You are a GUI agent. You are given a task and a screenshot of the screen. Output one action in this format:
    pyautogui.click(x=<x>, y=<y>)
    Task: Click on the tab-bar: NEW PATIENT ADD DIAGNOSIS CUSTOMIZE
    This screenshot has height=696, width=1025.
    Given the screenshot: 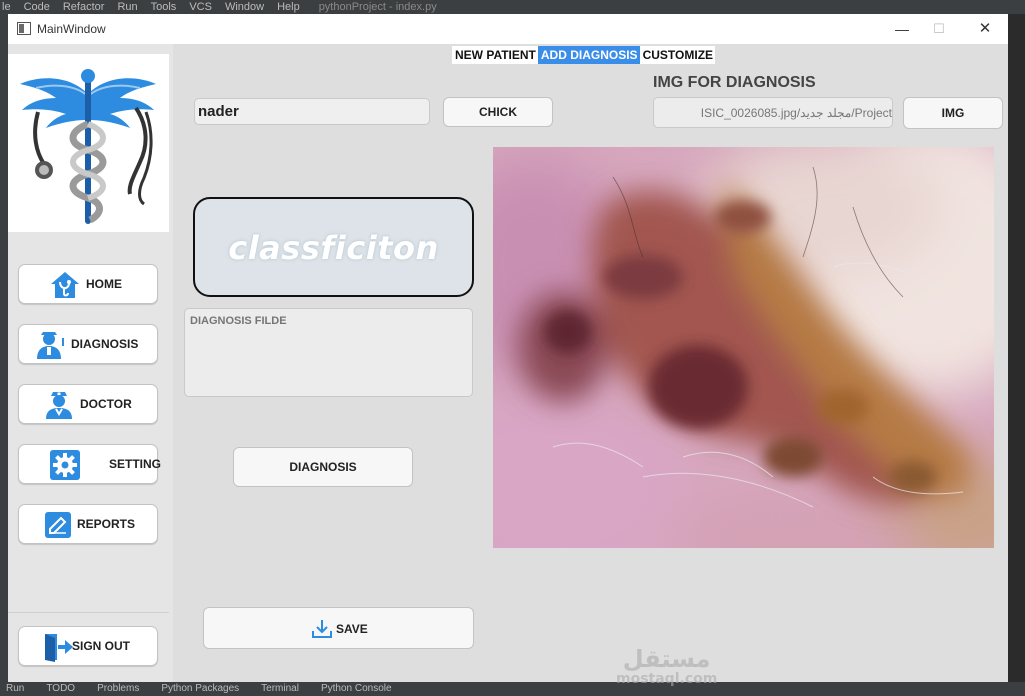 What is the action you would take?
    pyautogui.click(x=584, y=55)
    